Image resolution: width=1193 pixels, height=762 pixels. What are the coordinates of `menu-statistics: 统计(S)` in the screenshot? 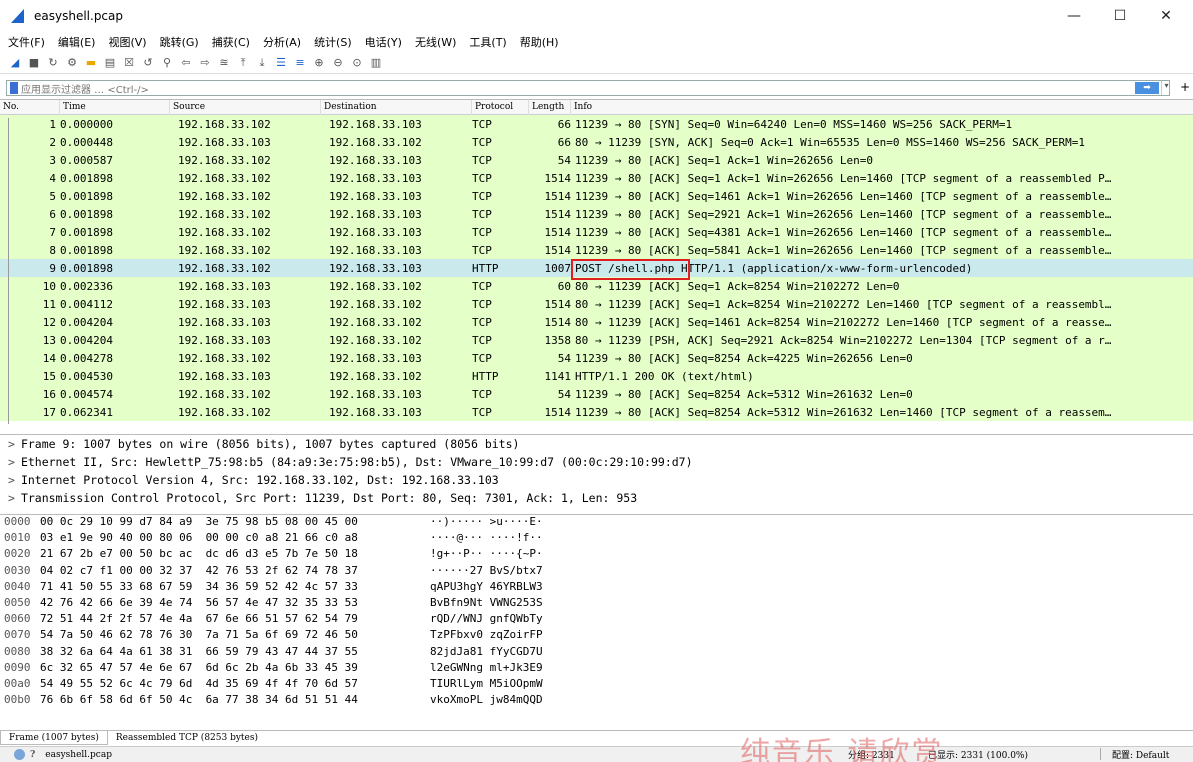 It's located at (333, 42).